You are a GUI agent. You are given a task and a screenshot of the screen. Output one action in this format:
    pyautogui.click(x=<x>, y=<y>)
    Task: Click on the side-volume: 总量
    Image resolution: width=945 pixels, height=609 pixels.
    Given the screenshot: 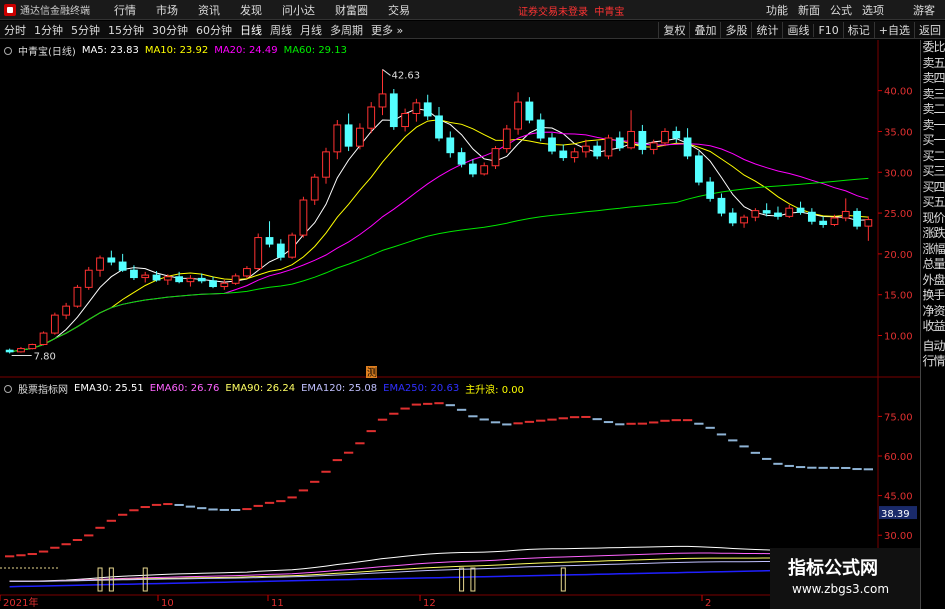 What is the action you would take?
    pyautogui.click(x=933, y=265)
    